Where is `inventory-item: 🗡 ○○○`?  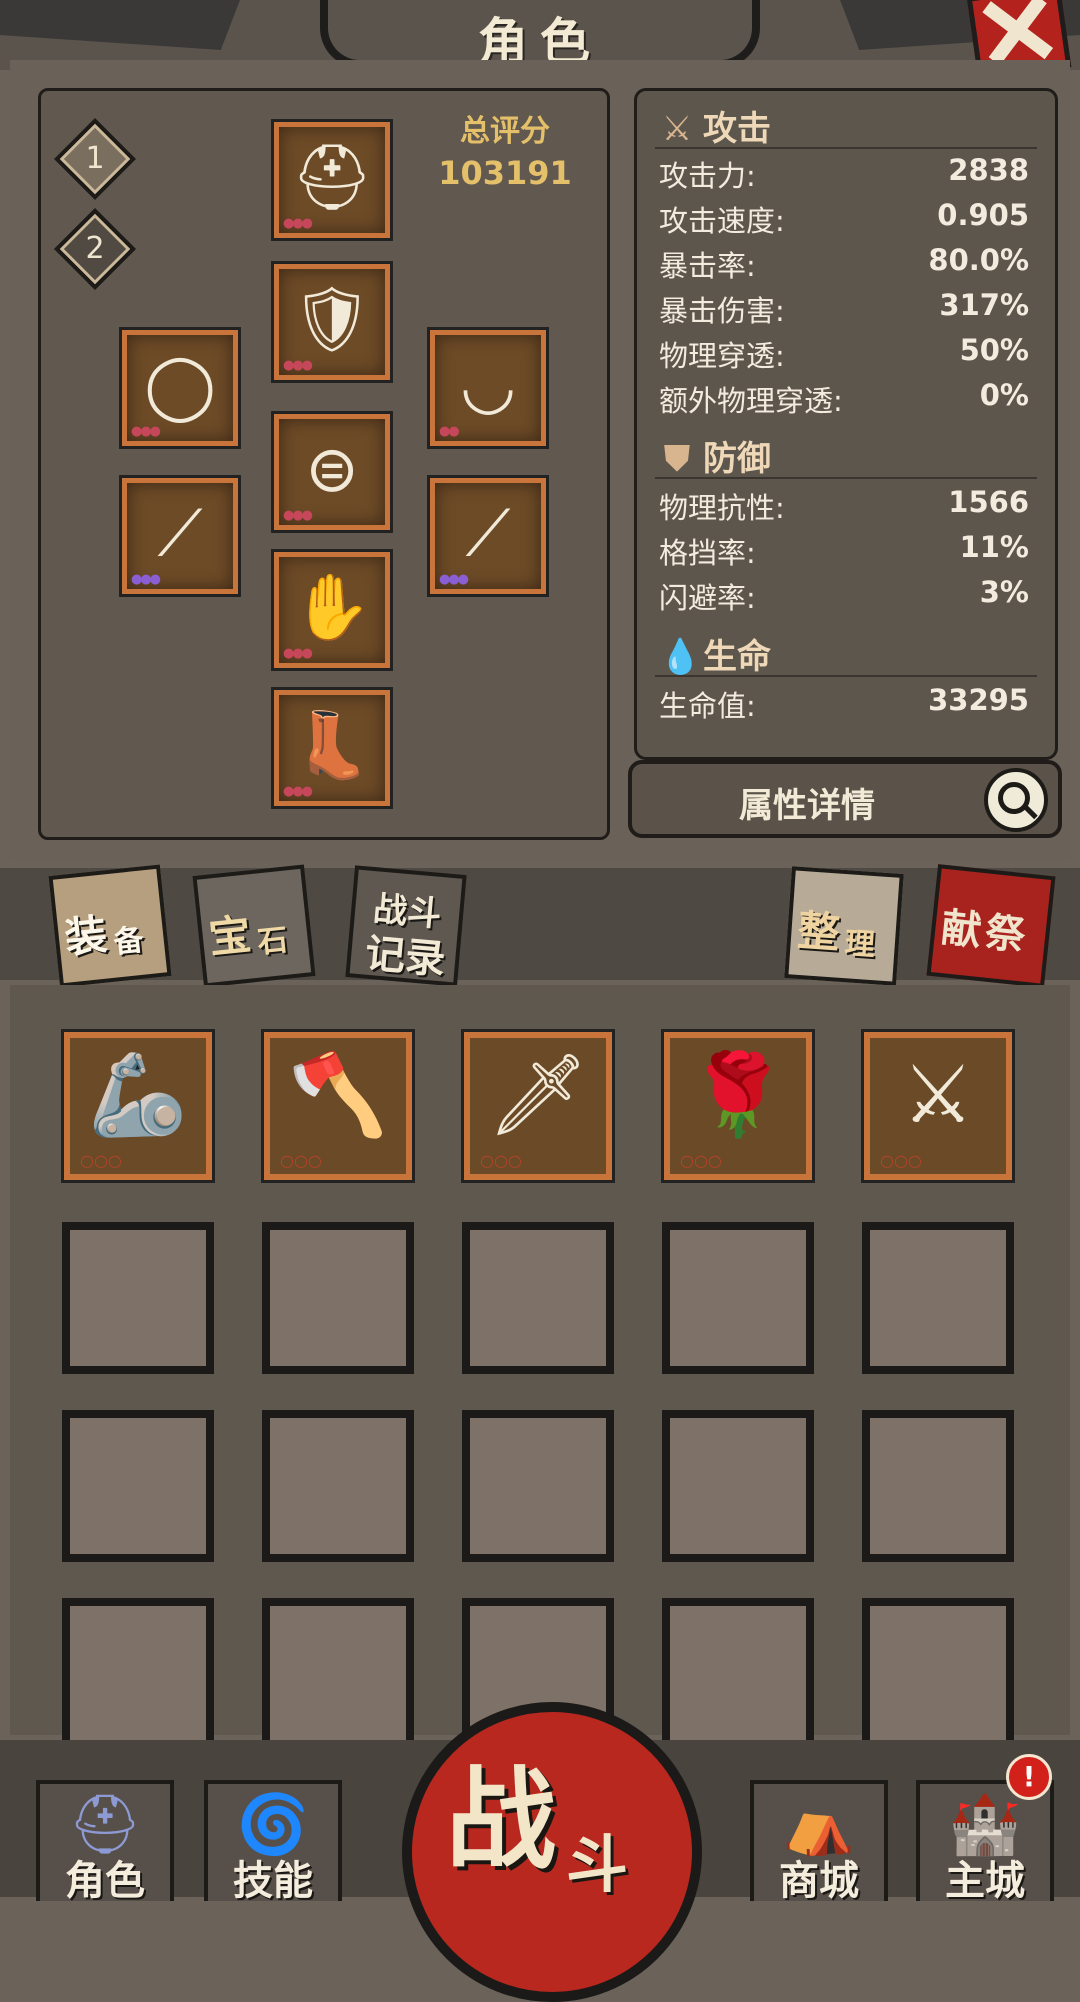 inventory-item: 🗡 ○○○ is located at coordinates (538, 1106).